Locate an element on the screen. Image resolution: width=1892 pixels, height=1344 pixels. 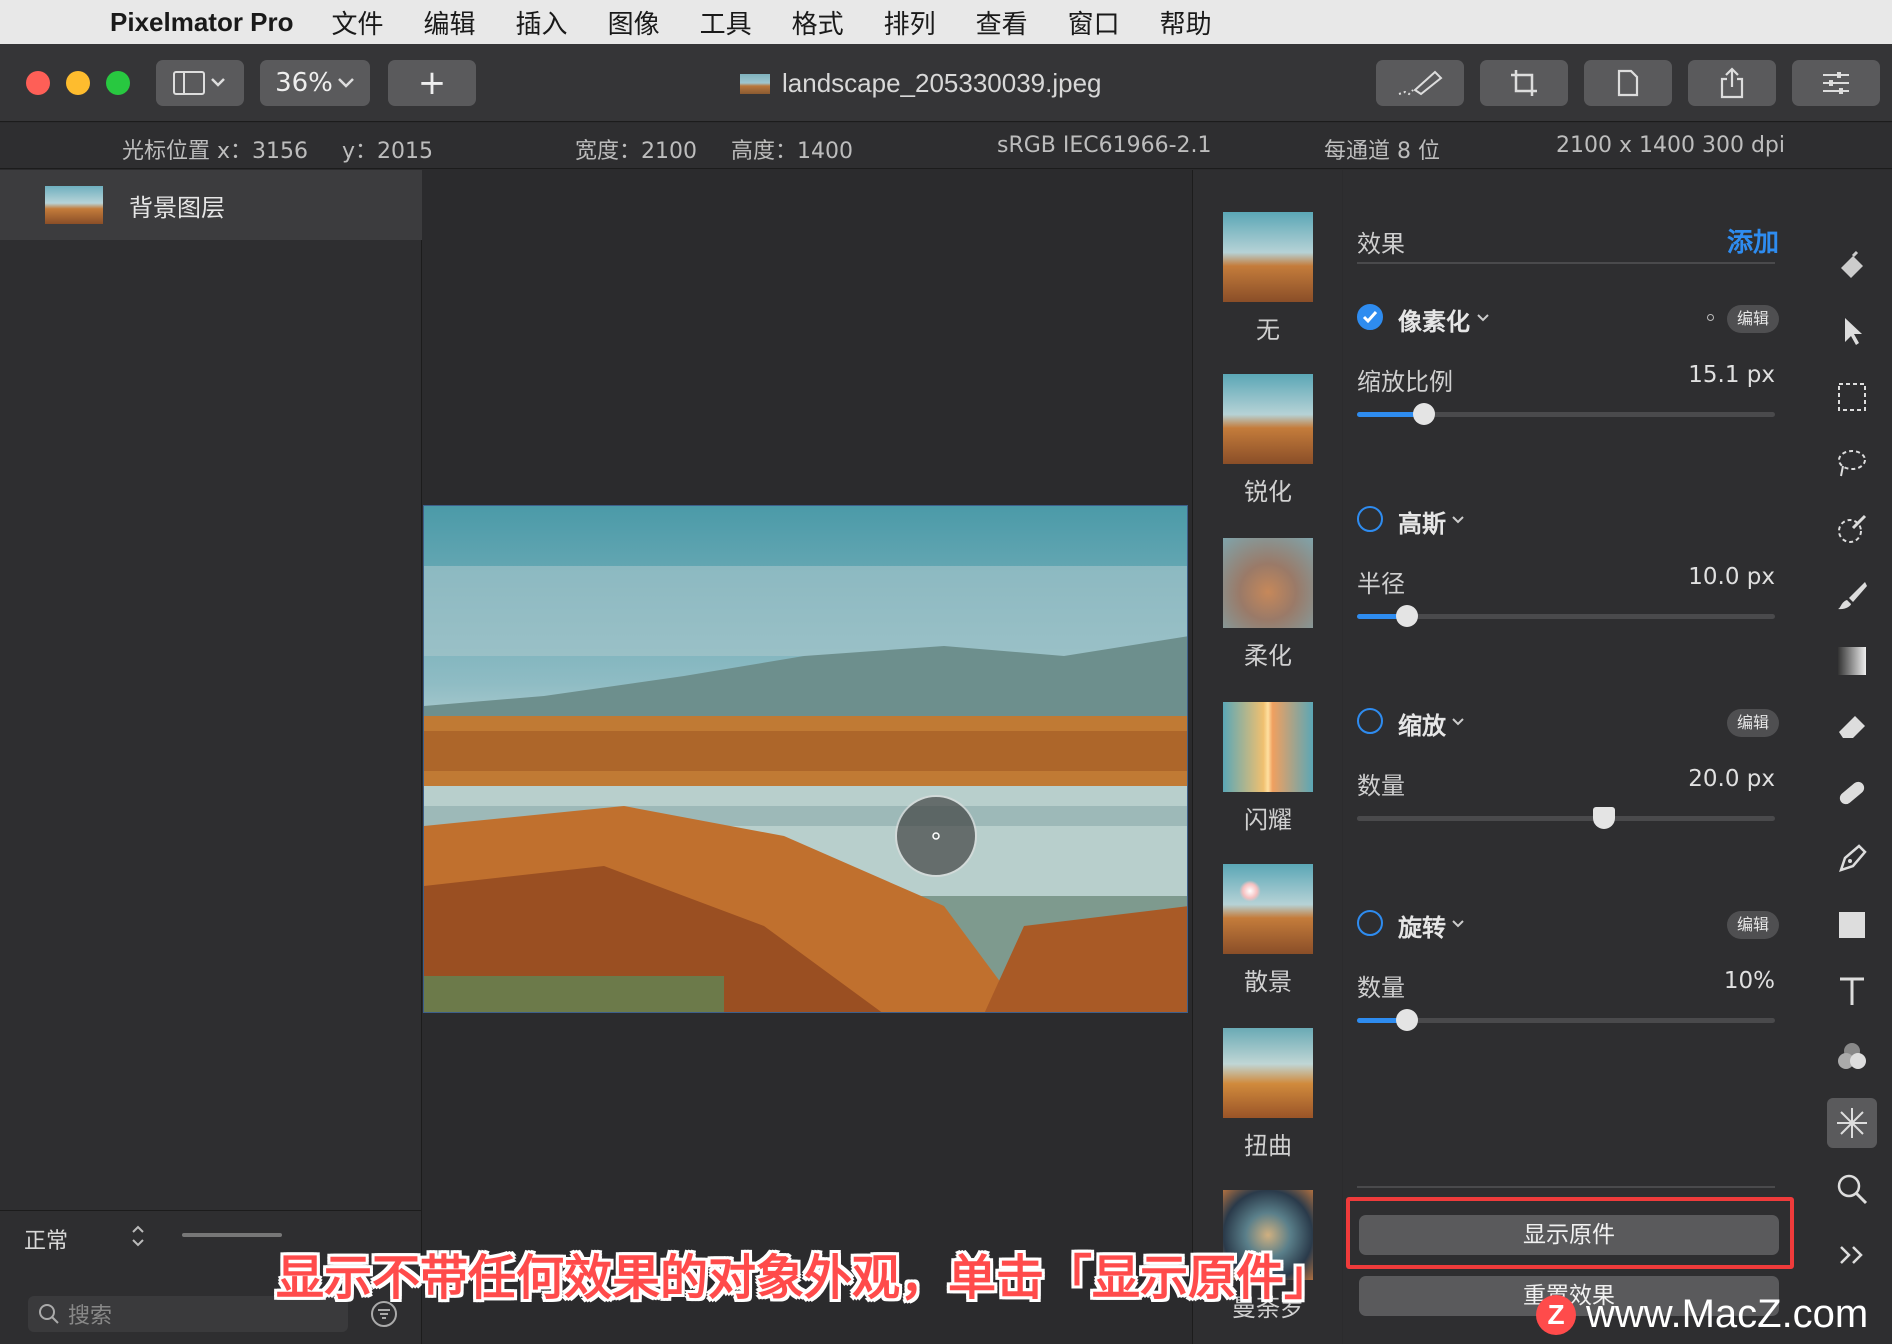
effect-label: 扭曲 is located at coordinates (1268, 1146).